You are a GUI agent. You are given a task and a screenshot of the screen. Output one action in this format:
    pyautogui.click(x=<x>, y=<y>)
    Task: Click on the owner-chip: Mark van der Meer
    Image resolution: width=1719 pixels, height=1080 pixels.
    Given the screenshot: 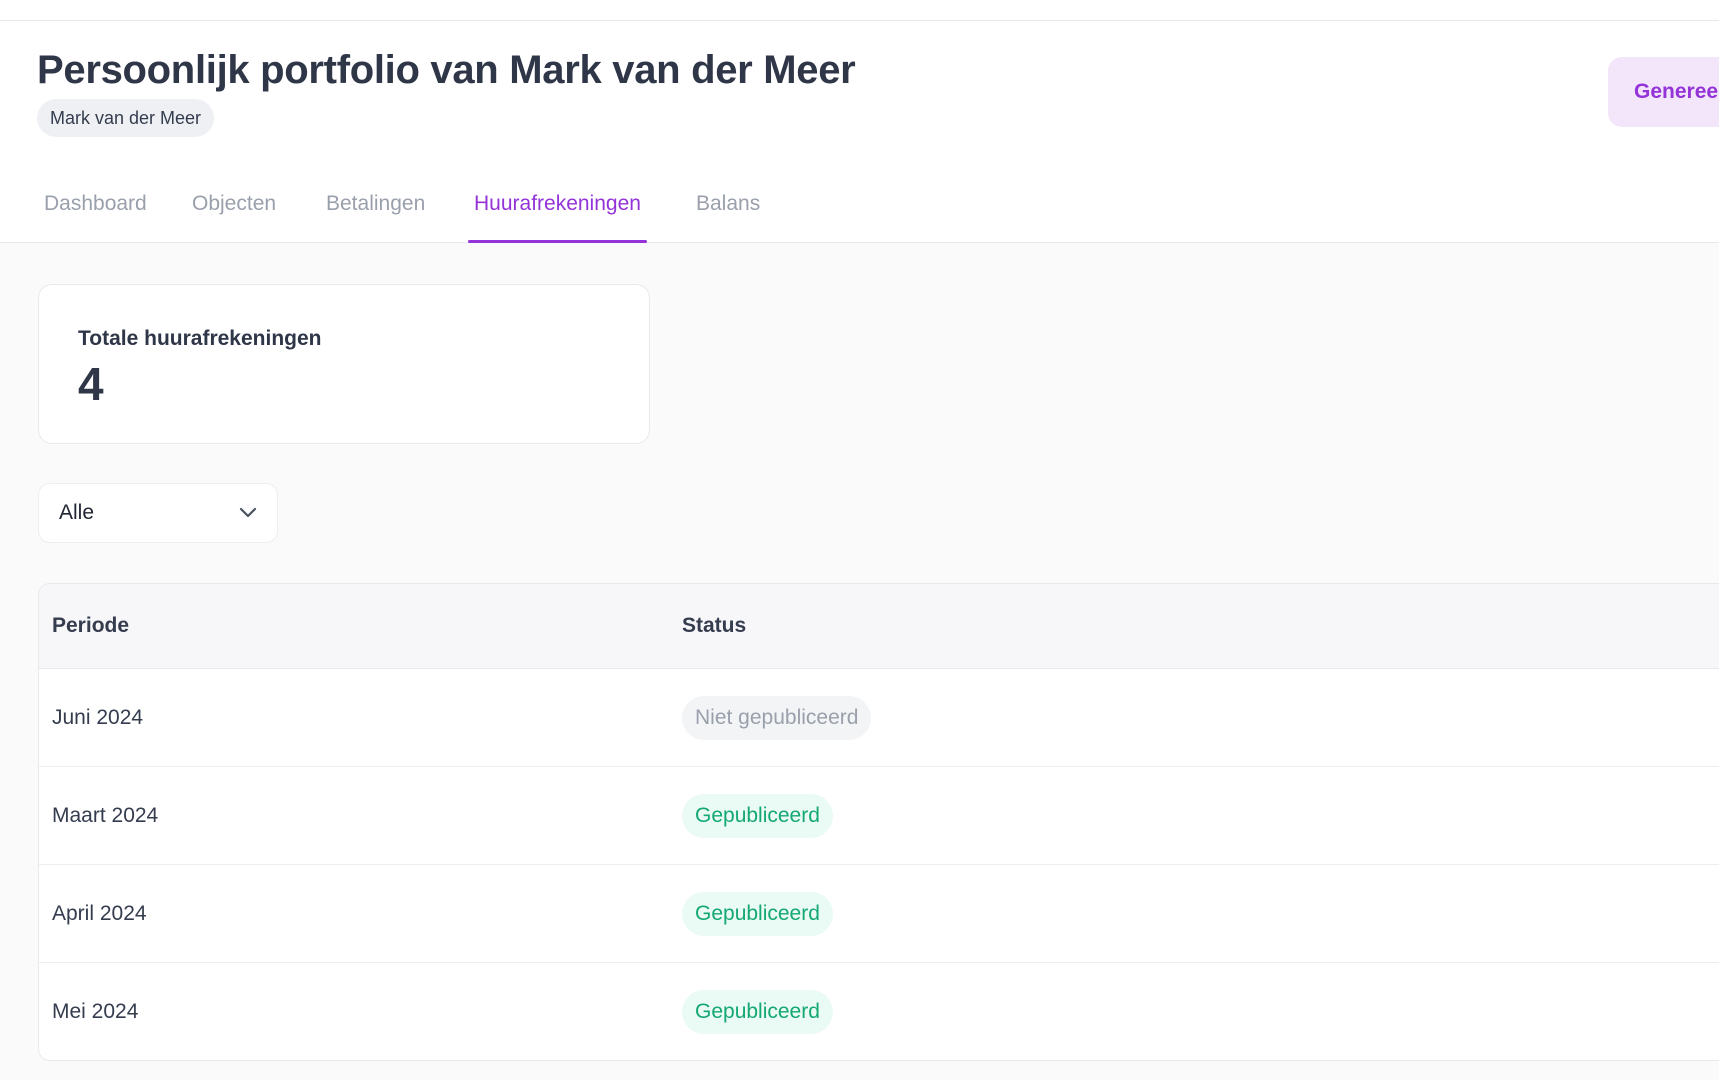 What is the action you would take?
    pyautogui.click(x=126, y=118)
    